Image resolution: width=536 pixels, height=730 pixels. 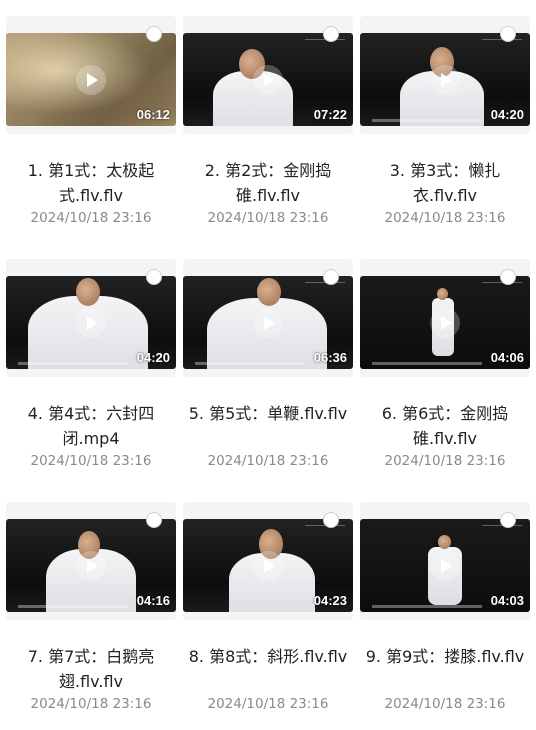 I want to click on video-duration: 04:06, so click(x=507, y=357).